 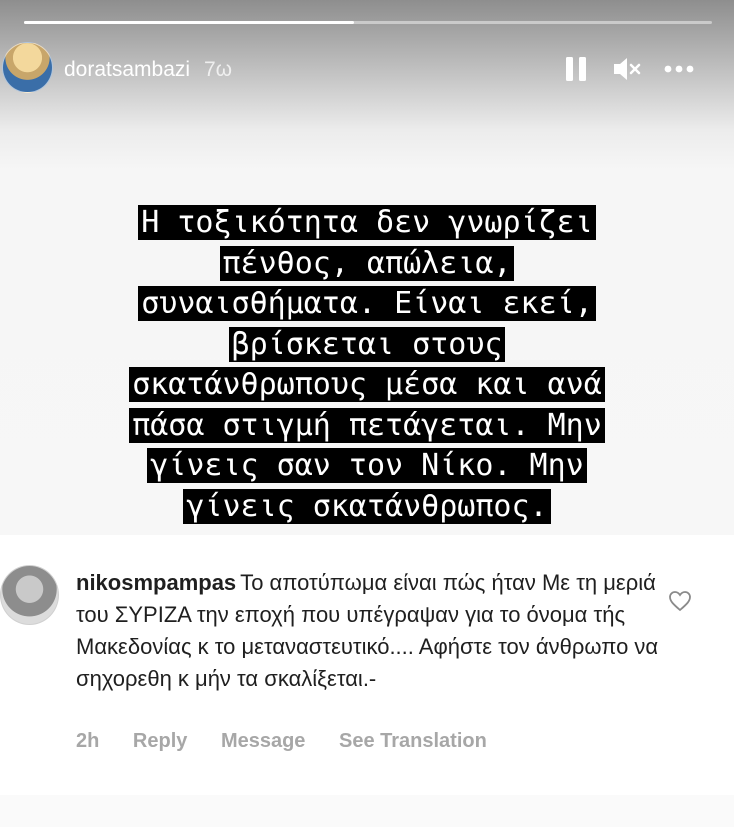 I want to click on comment-avatar, so click(x=29, y=595).